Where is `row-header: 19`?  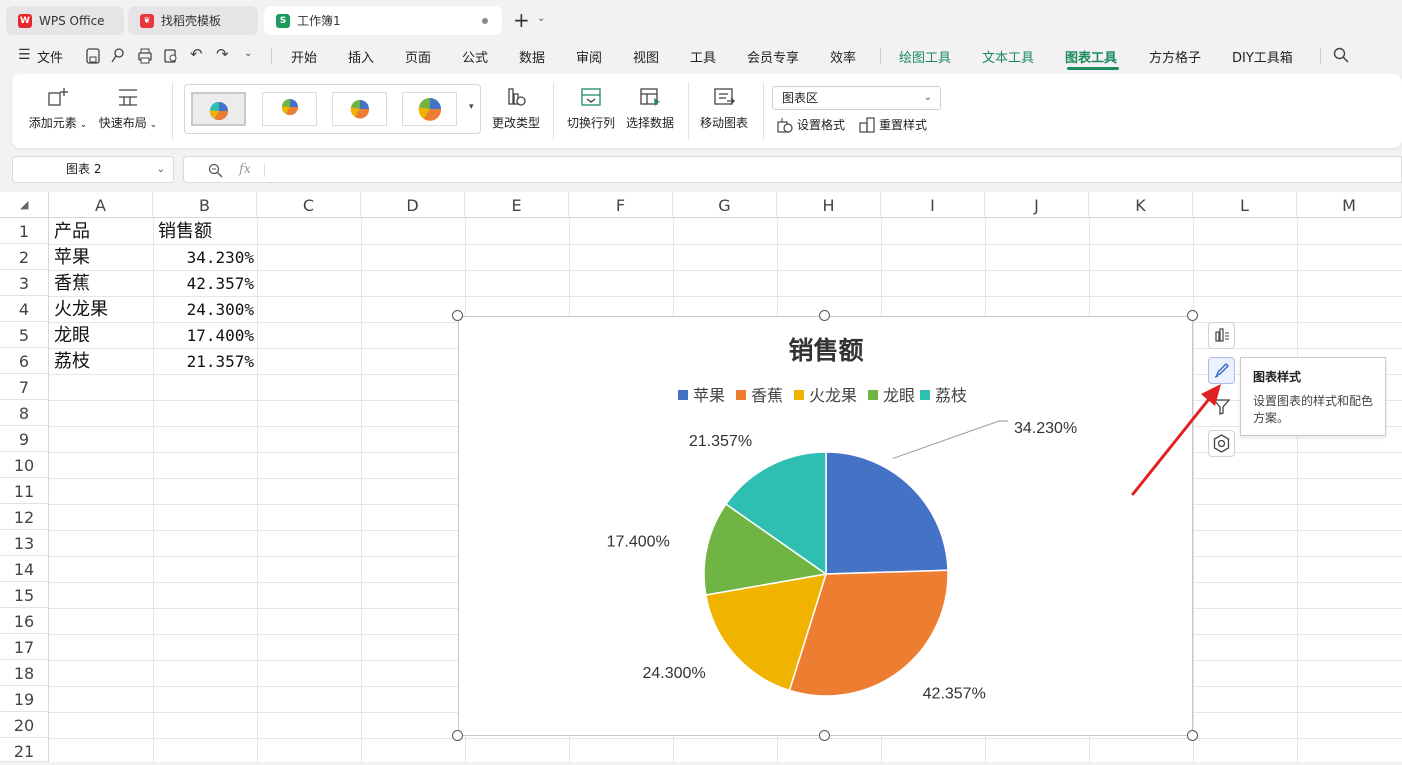 row-header: 19 is located at coordinates (24, 699).